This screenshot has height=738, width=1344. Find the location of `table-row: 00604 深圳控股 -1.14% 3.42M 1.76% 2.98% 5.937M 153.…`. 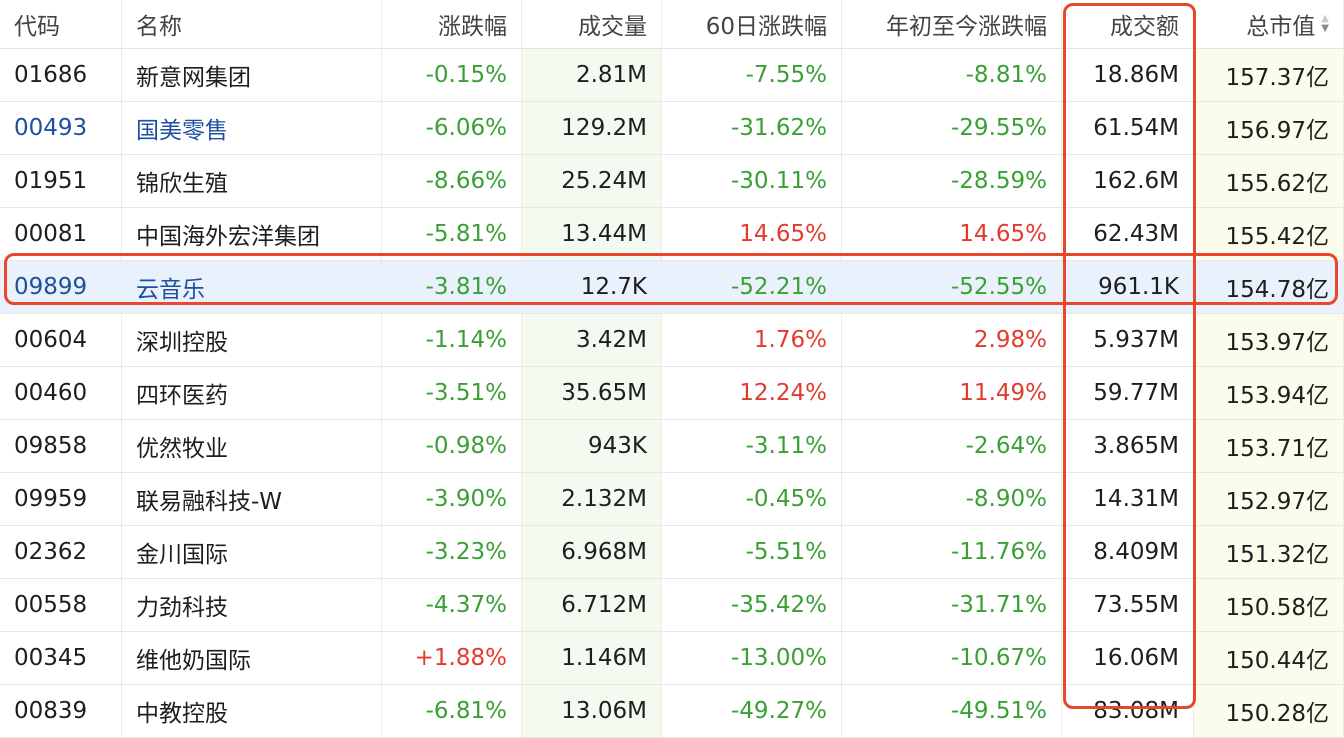

table-row: 00604 深圳控股 -1.14% 3.42M 1.76% 2.98% 5.937M 153.… is located at coordinates (672, 340).